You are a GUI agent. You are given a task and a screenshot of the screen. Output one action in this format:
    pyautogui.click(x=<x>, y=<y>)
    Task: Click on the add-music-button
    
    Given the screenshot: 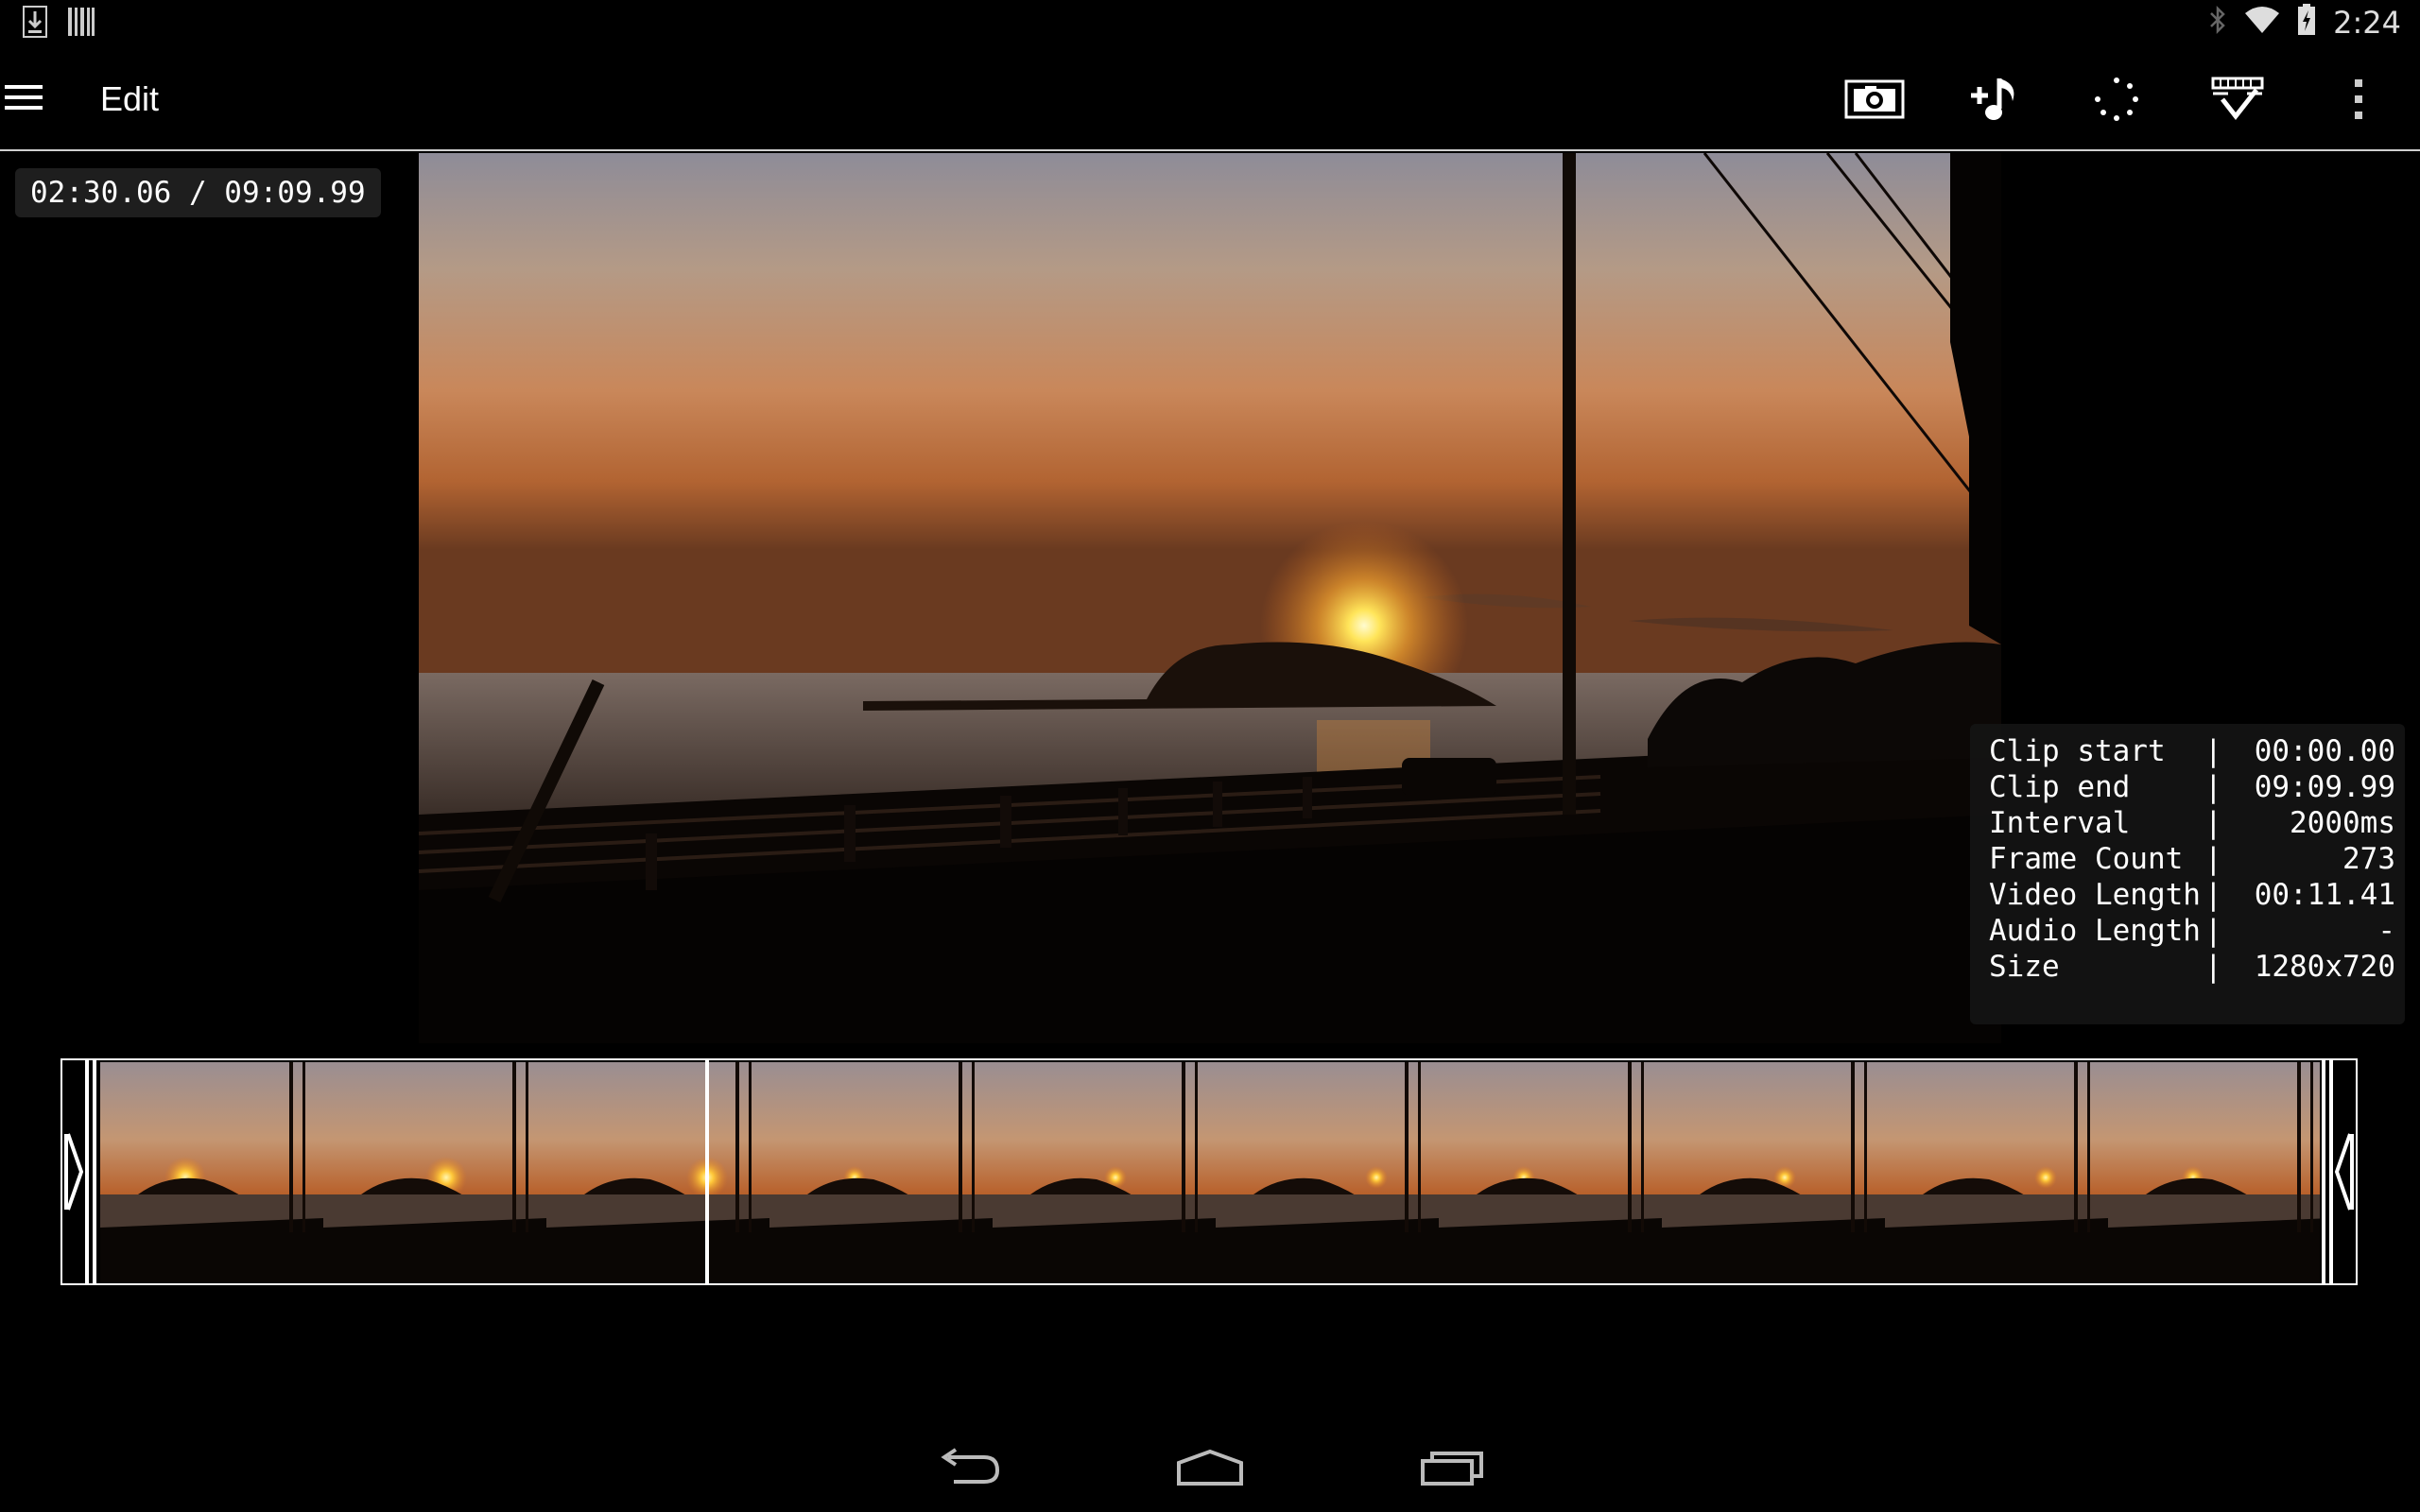 What is the action you would take?
    pyautogui.click(x=1996, y=99)
    